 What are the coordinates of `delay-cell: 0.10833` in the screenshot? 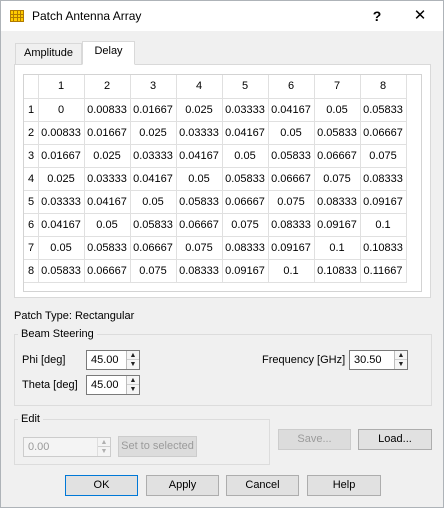 It's located at (337, 271).